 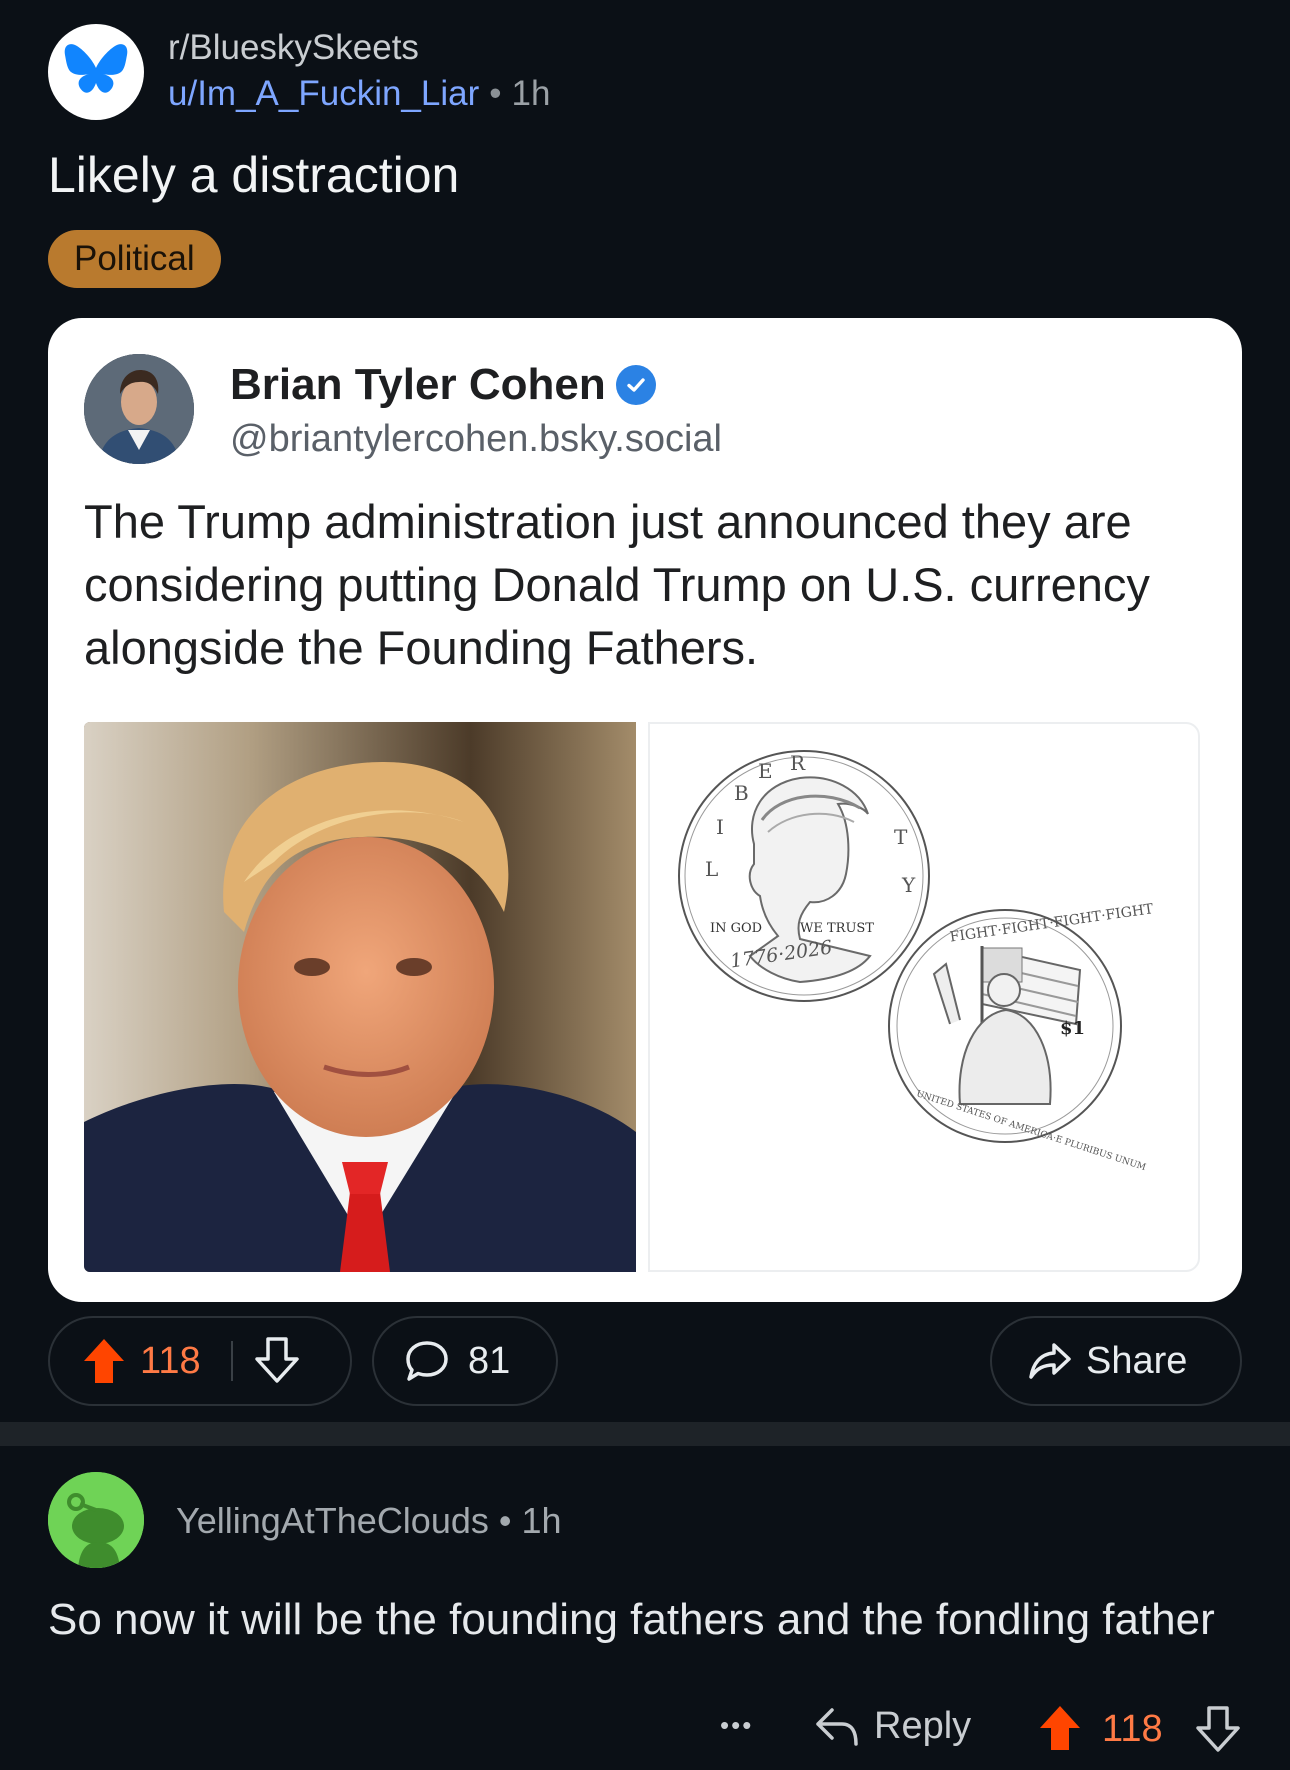 I want to click on post-title: Likely a distraction, so click(x=253, y=175).